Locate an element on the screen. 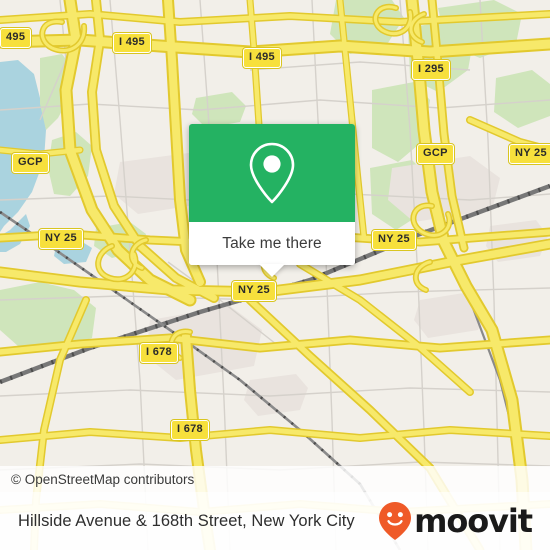 This screenshot has width=550, height=550. map-pin-icon is located at coordinates (272, 173).